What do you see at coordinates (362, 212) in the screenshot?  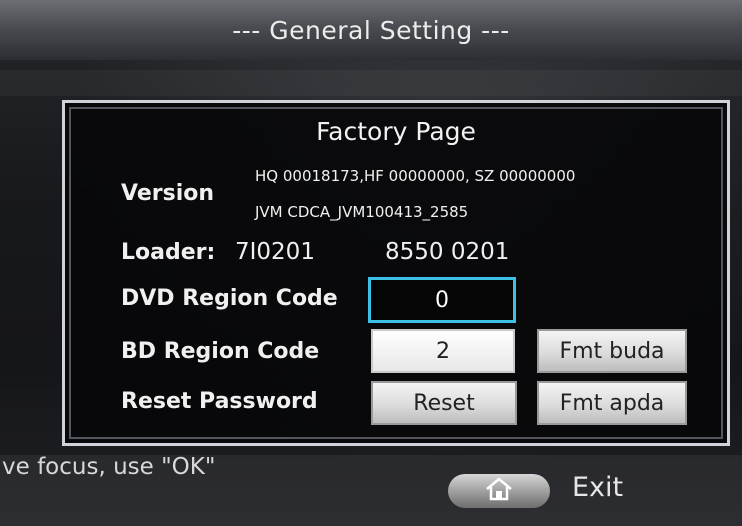 I see `version-line-2: JVM CDCA_JVM100413_2585` at bounding box center [362, 212].